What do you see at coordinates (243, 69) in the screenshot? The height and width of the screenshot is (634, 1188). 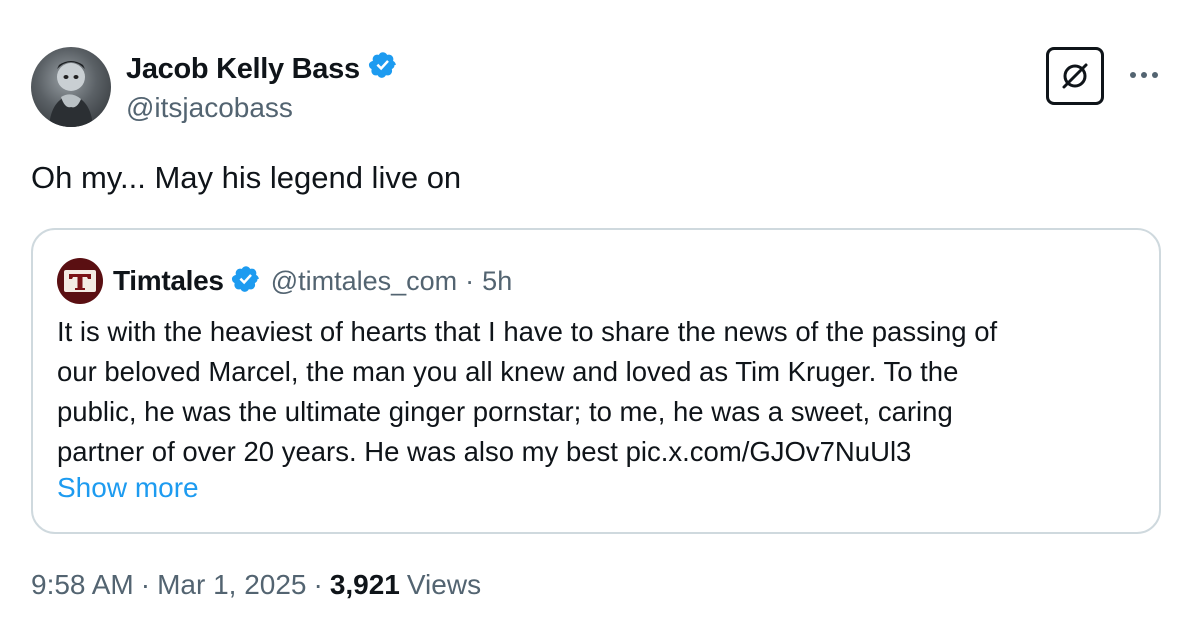 I see `author-name-text: Jacob Kelly Bass` at bounding box center [243, 69].